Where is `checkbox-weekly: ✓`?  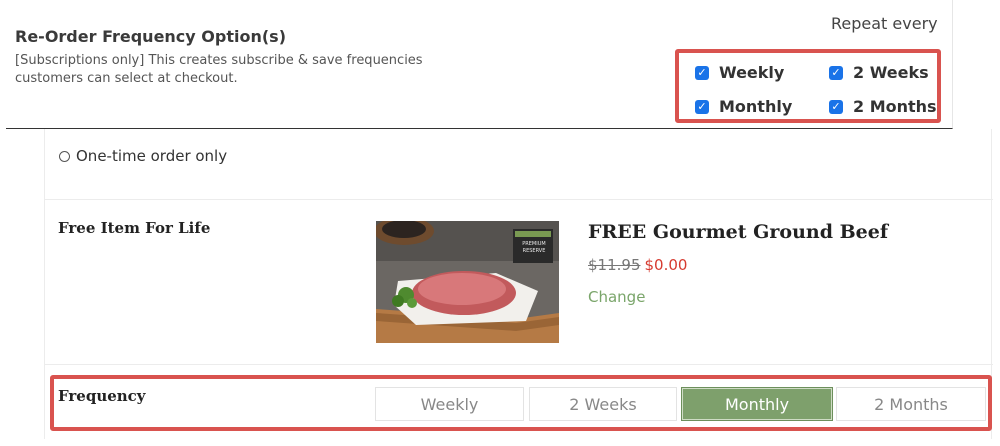 checkbox-weekly: ✓ is located at coordinates (702, 72).